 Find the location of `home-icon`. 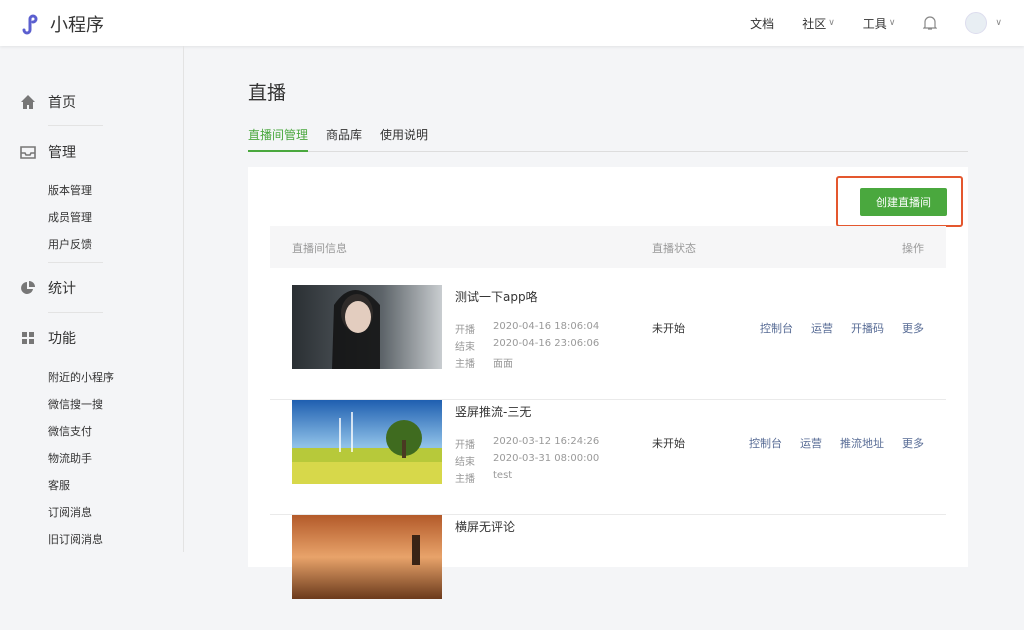

home-icon is located at coordinates (28, 102).